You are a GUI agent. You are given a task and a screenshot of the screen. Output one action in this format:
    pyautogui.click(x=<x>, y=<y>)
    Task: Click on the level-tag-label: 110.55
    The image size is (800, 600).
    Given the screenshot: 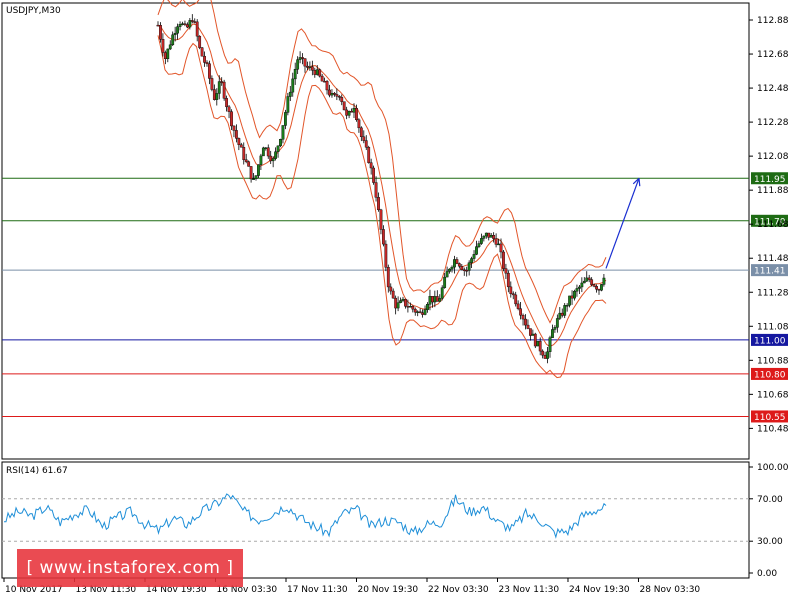 What is the action you would take?
    pyautogui.click(x=770, y=418)
    